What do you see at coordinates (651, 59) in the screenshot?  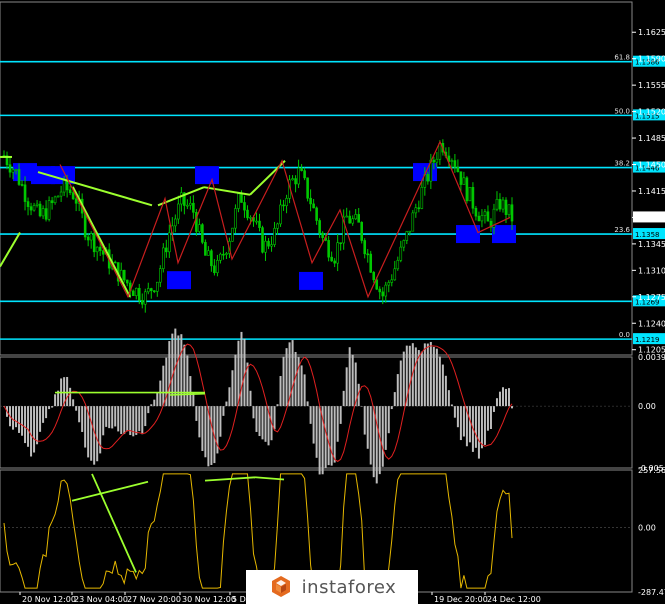 I see `price-tick-label: 1.1590` at bounding box center [651, 59].